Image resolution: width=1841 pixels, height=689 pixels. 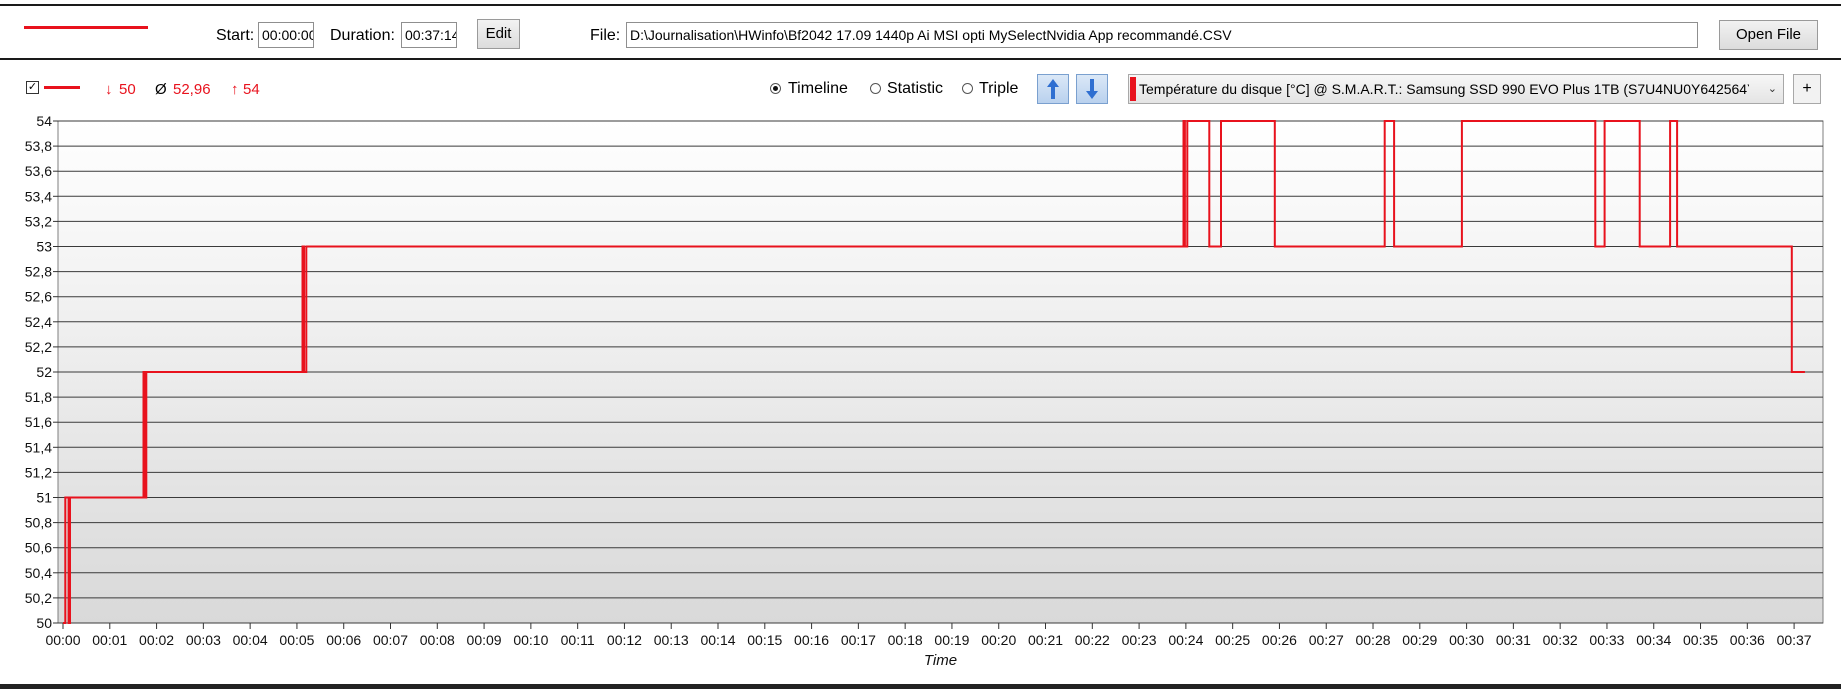 What do you see at coordinates (951, 640) in the screenshot?
I see `x-tick-label: 00:19` at bounding box center [951, 640].